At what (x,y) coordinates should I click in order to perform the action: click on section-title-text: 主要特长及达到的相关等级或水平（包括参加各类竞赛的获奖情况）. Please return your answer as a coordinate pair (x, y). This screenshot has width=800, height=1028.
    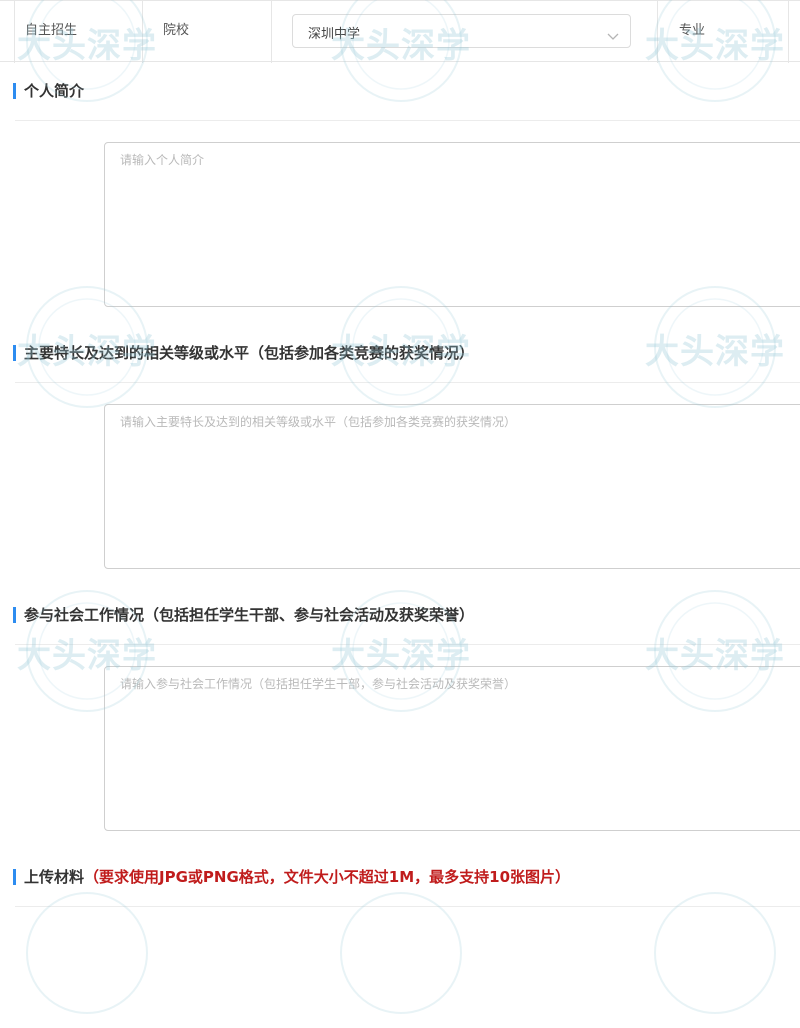
    Looking at the image, I should click on (249, 353).